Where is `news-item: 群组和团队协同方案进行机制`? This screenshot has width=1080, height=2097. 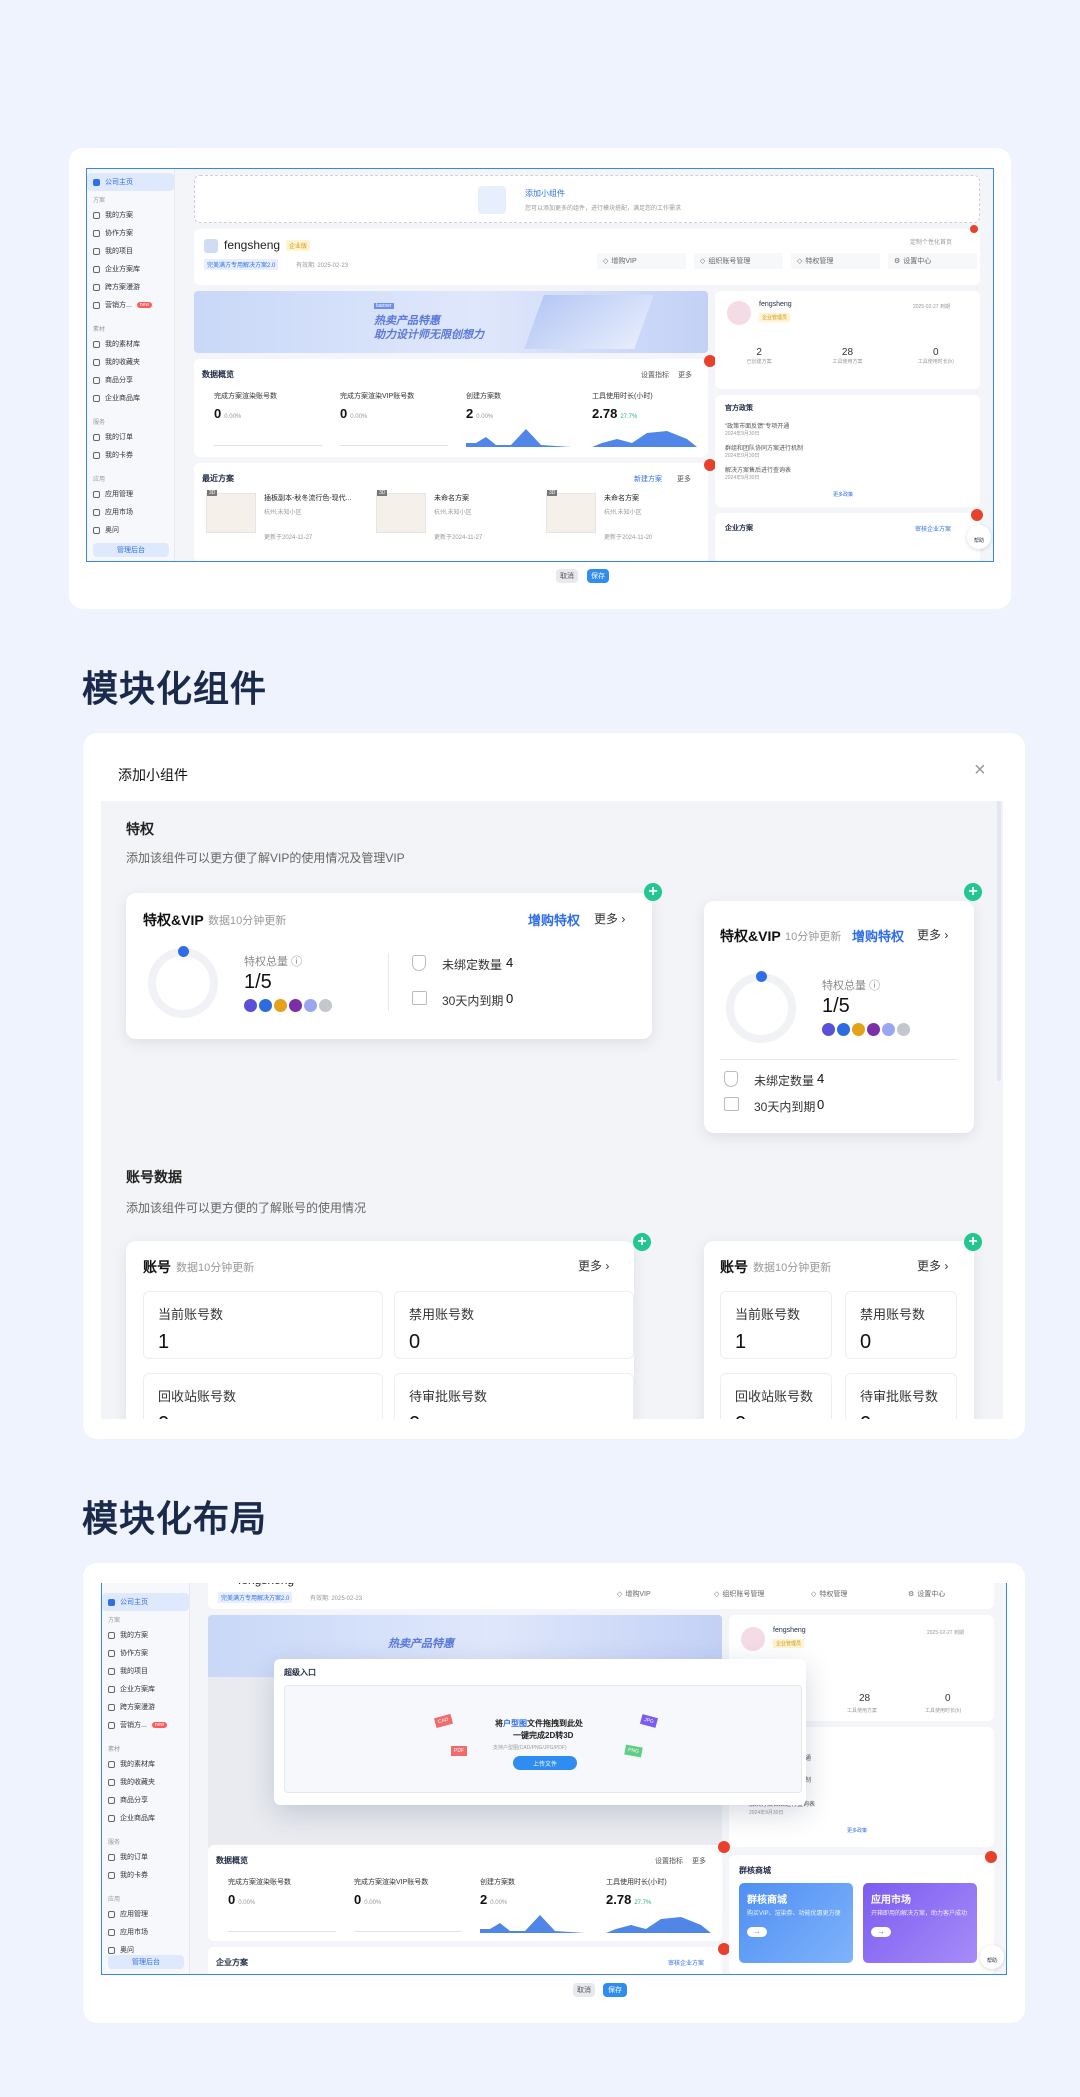
news-item: 群组和团队协同方案进行机制 is located at coordinates (764, 447).